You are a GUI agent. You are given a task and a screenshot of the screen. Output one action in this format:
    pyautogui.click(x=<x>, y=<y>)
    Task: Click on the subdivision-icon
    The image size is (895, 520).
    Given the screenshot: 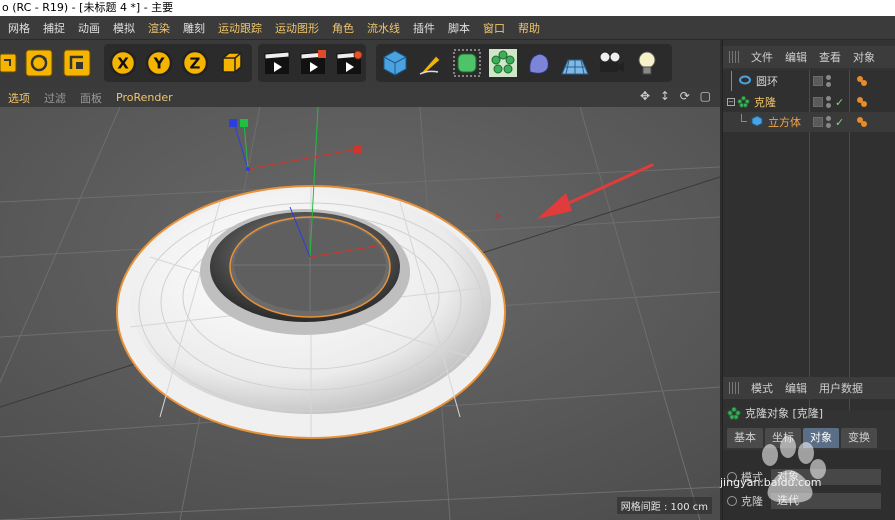 What is the action you would take?
    pyautogui.click(x=467, y=63)
    